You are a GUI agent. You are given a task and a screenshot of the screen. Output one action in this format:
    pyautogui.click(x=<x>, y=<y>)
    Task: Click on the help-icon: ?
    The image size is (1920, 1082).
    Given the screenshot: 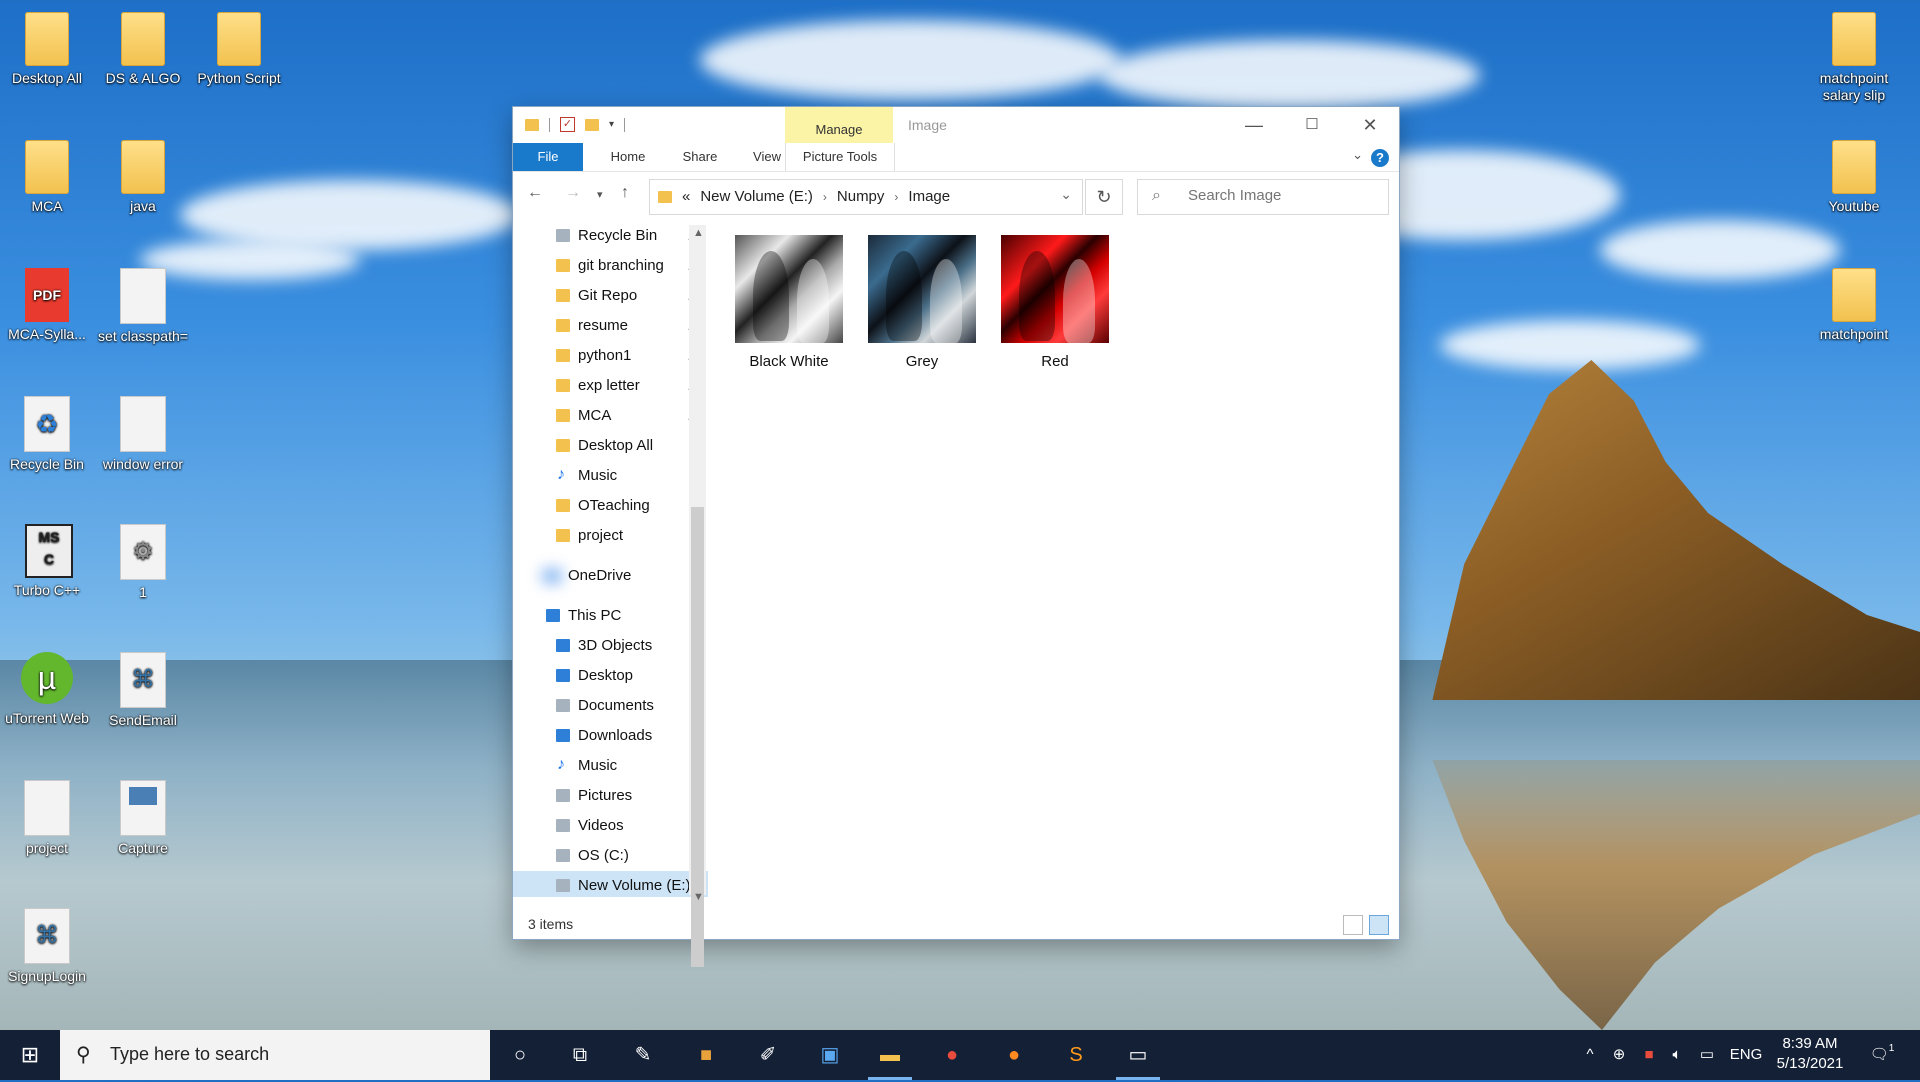 What is the action you would take?
    pyautogui.click(x=1380, y=158)
    